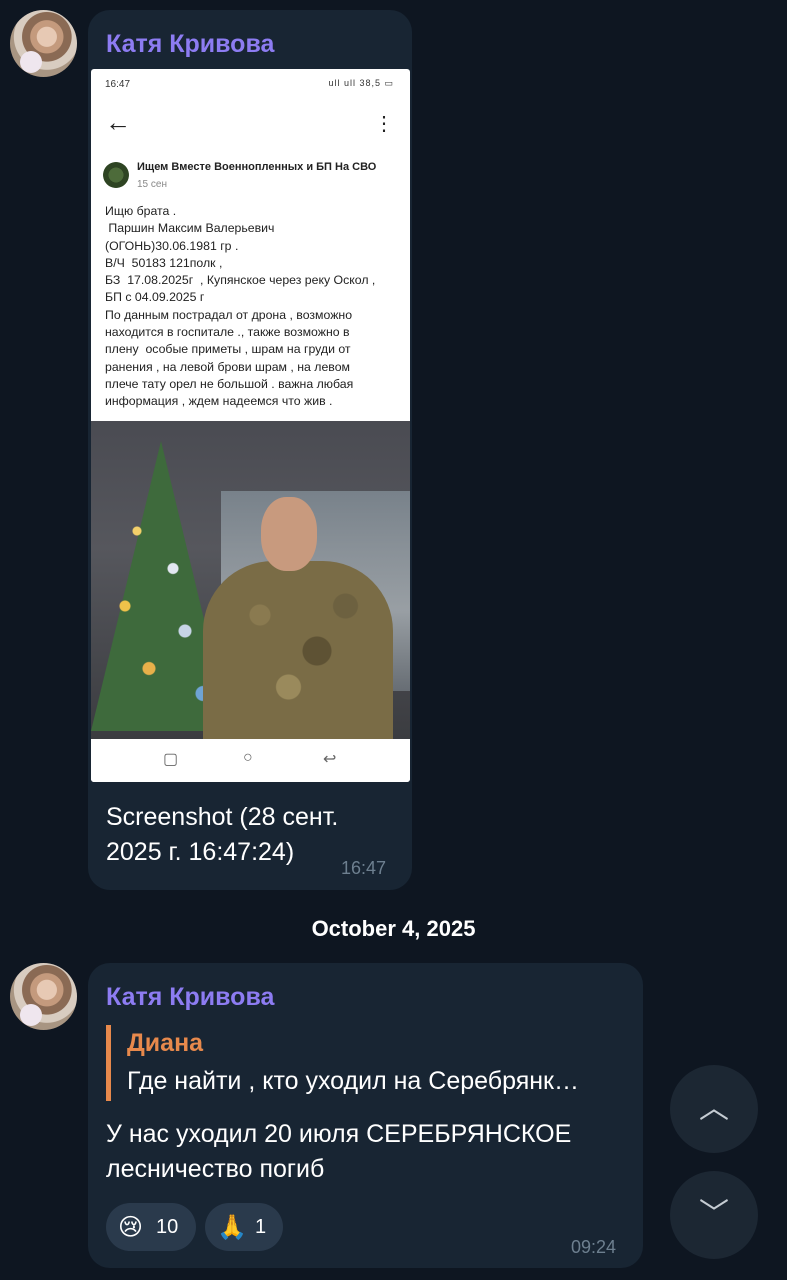 Image resolution: width=787 pixels, height=1280 pixels. Describe the element at coordinates (361, 83) in the screenshot. I see `status-icons: ull ull 38,5 ▭` at that location.